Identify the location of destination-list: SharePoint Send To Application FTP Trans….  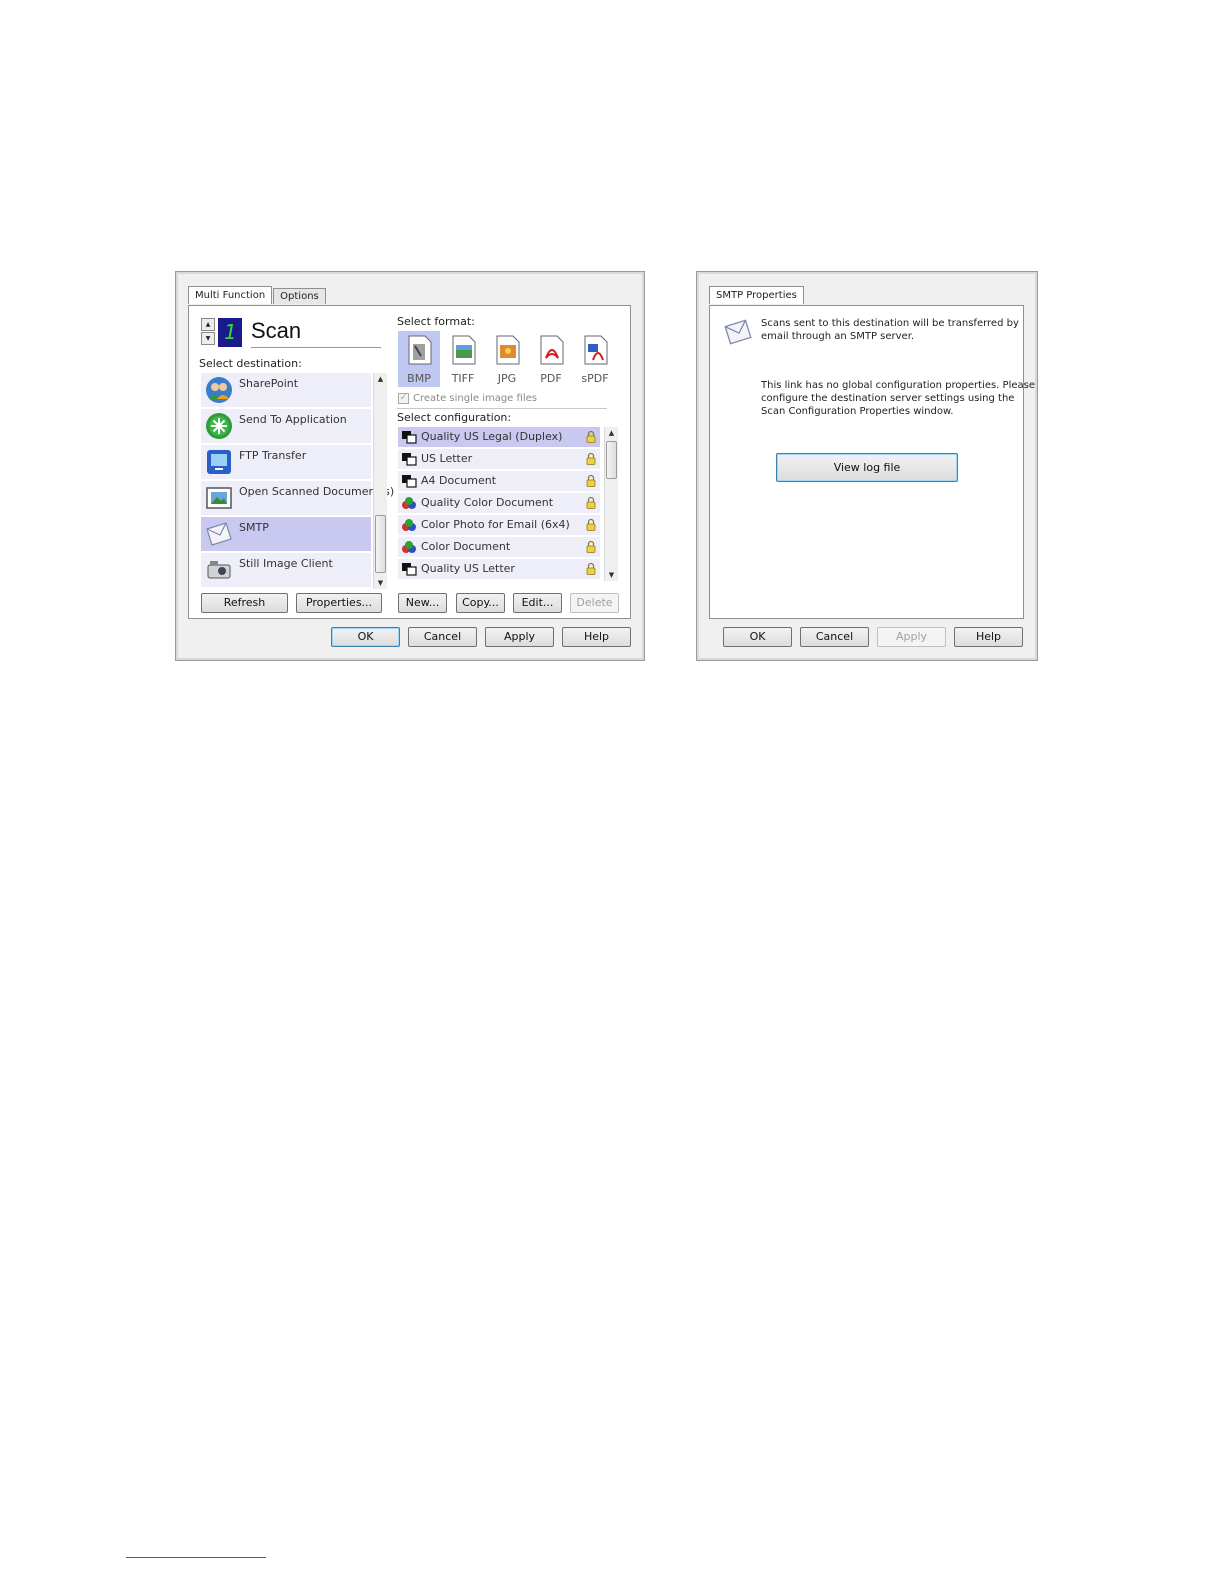
(297, 481).